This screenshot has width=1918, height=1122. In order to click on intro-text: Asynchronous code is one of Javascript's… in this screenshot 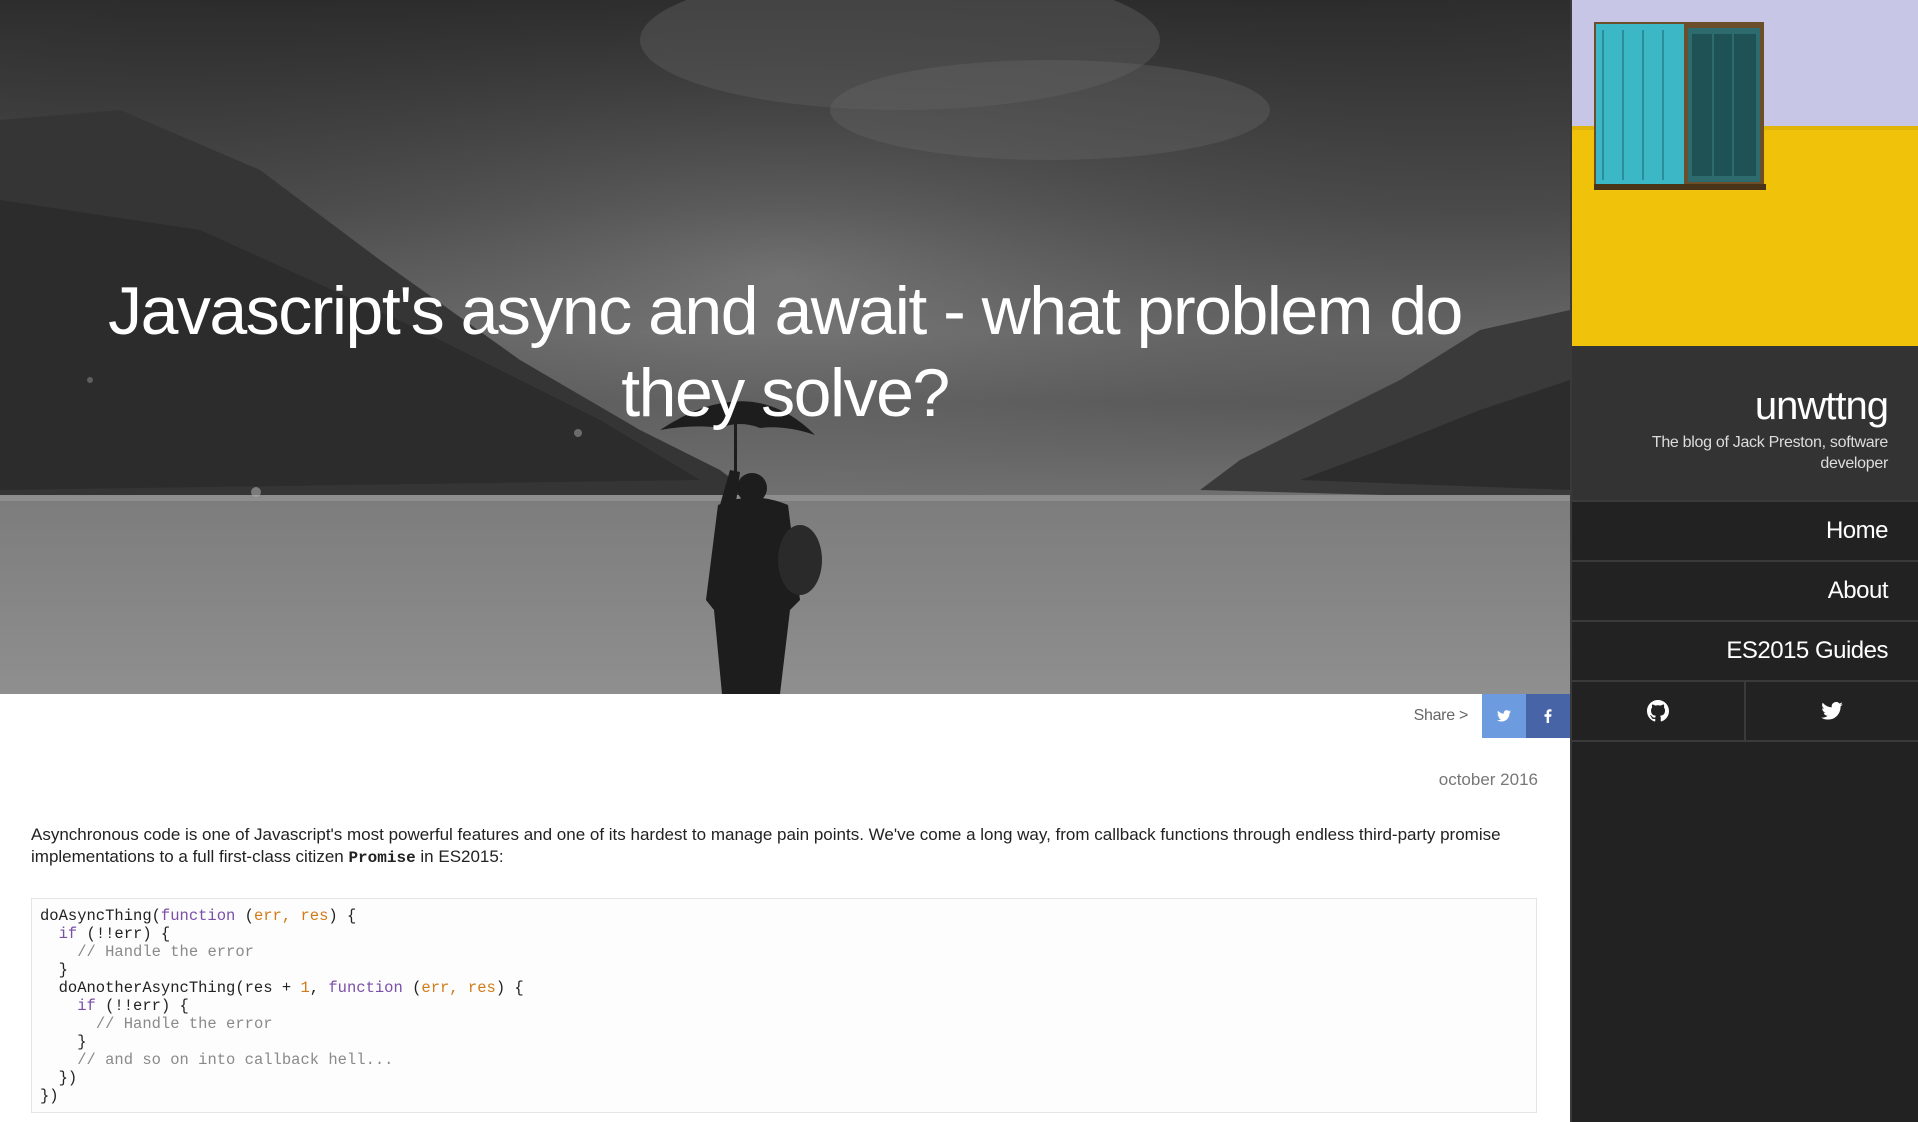, I will do `click(766, 845)`.